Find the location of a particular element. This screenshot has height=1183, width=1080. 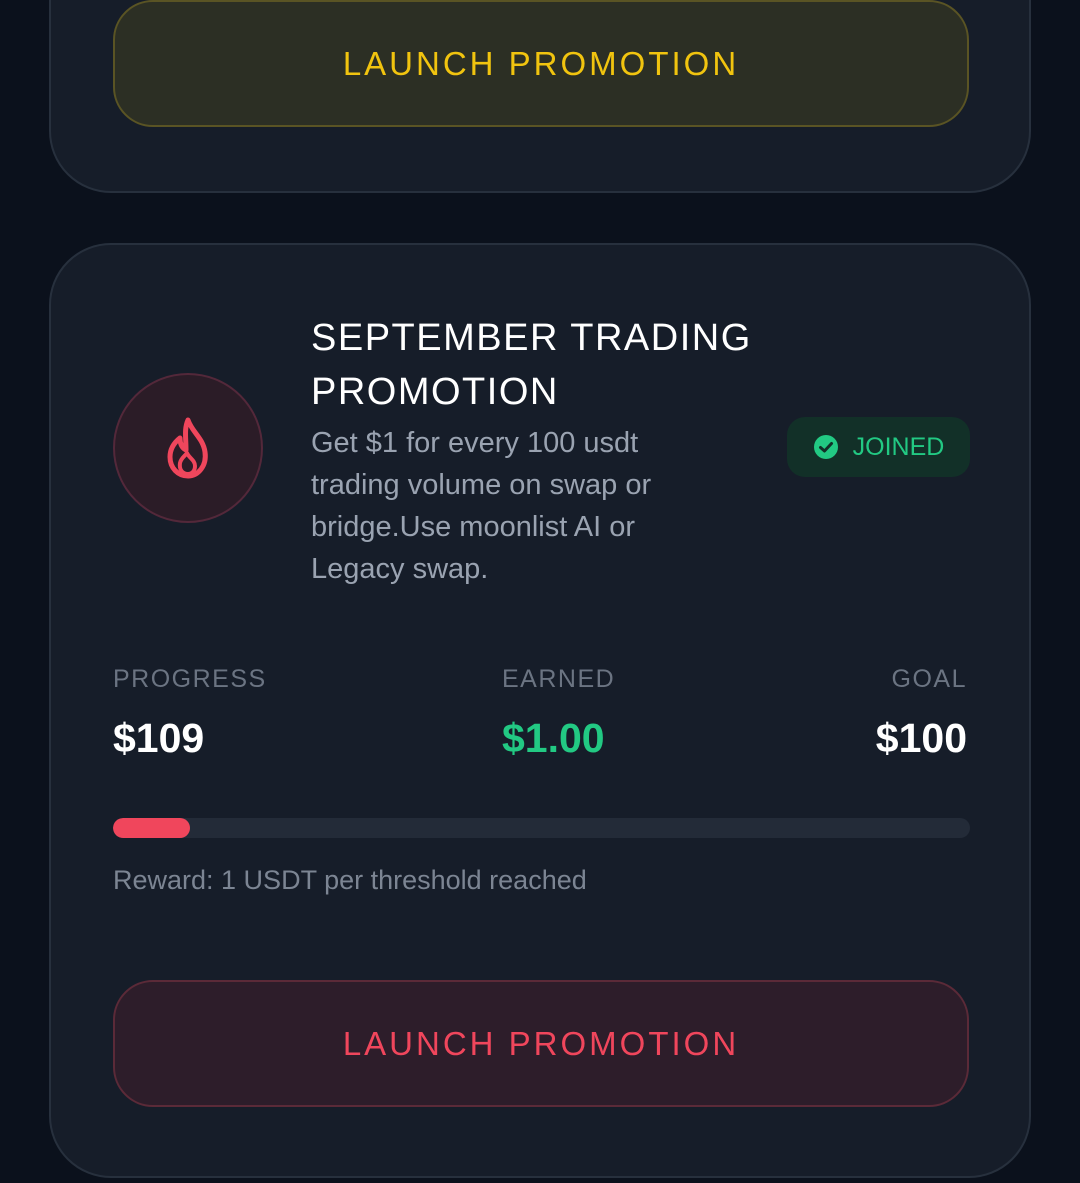

joined-badge: JOINED is located at coordinates (878, 447).